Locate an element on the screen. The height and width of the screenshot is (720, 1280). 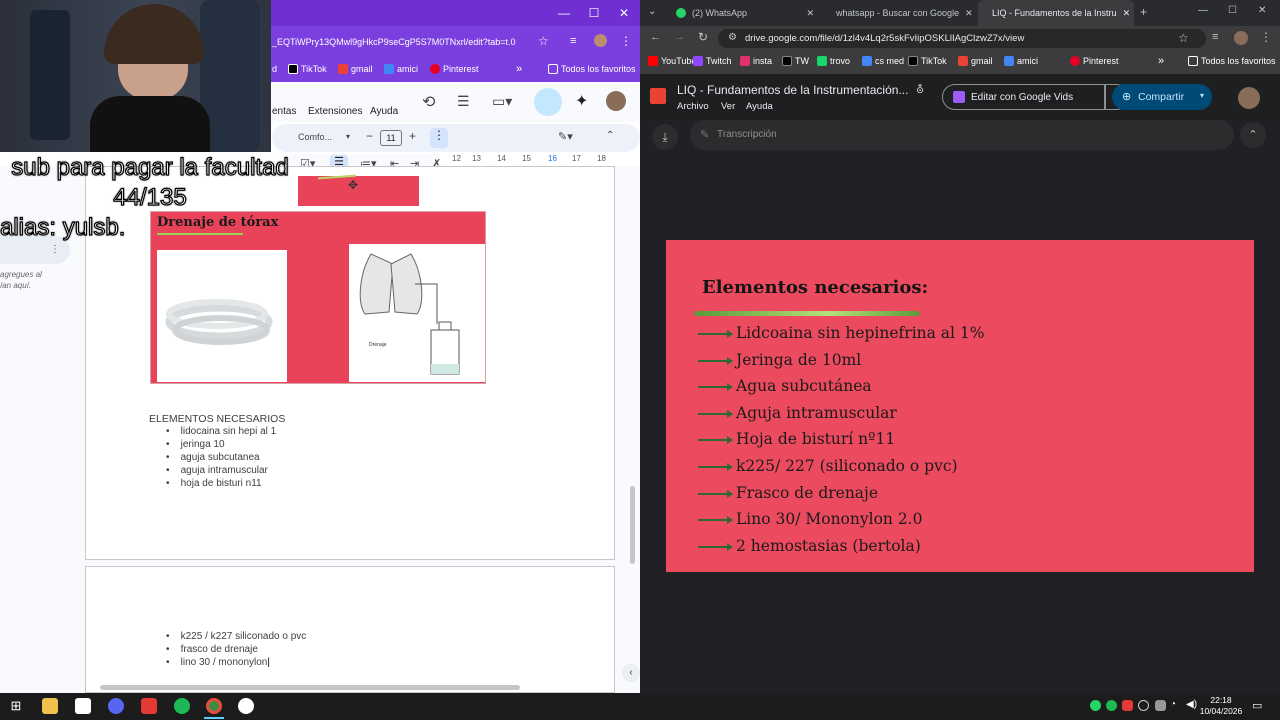
list-item: • frasco de drenaje is located at coordinates (236, 650).